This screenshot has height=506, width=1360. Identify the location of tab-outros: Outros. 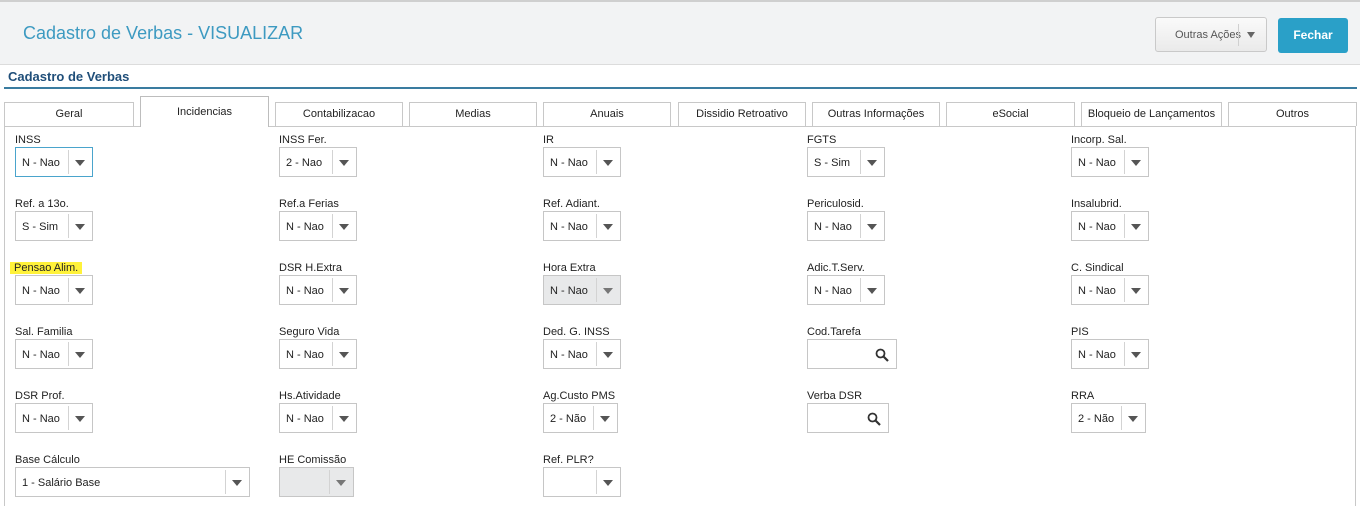
(1292, 114).